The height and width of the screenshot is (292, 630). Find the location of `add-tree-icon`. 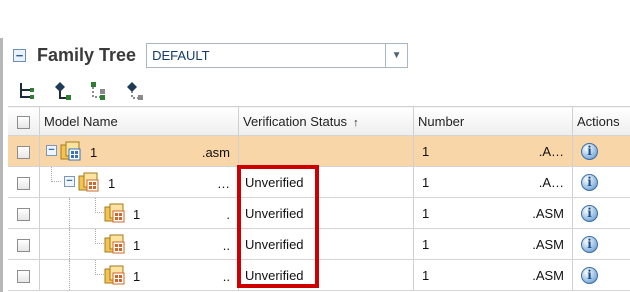

add-tree-icon is located at coordinates (63, 91).